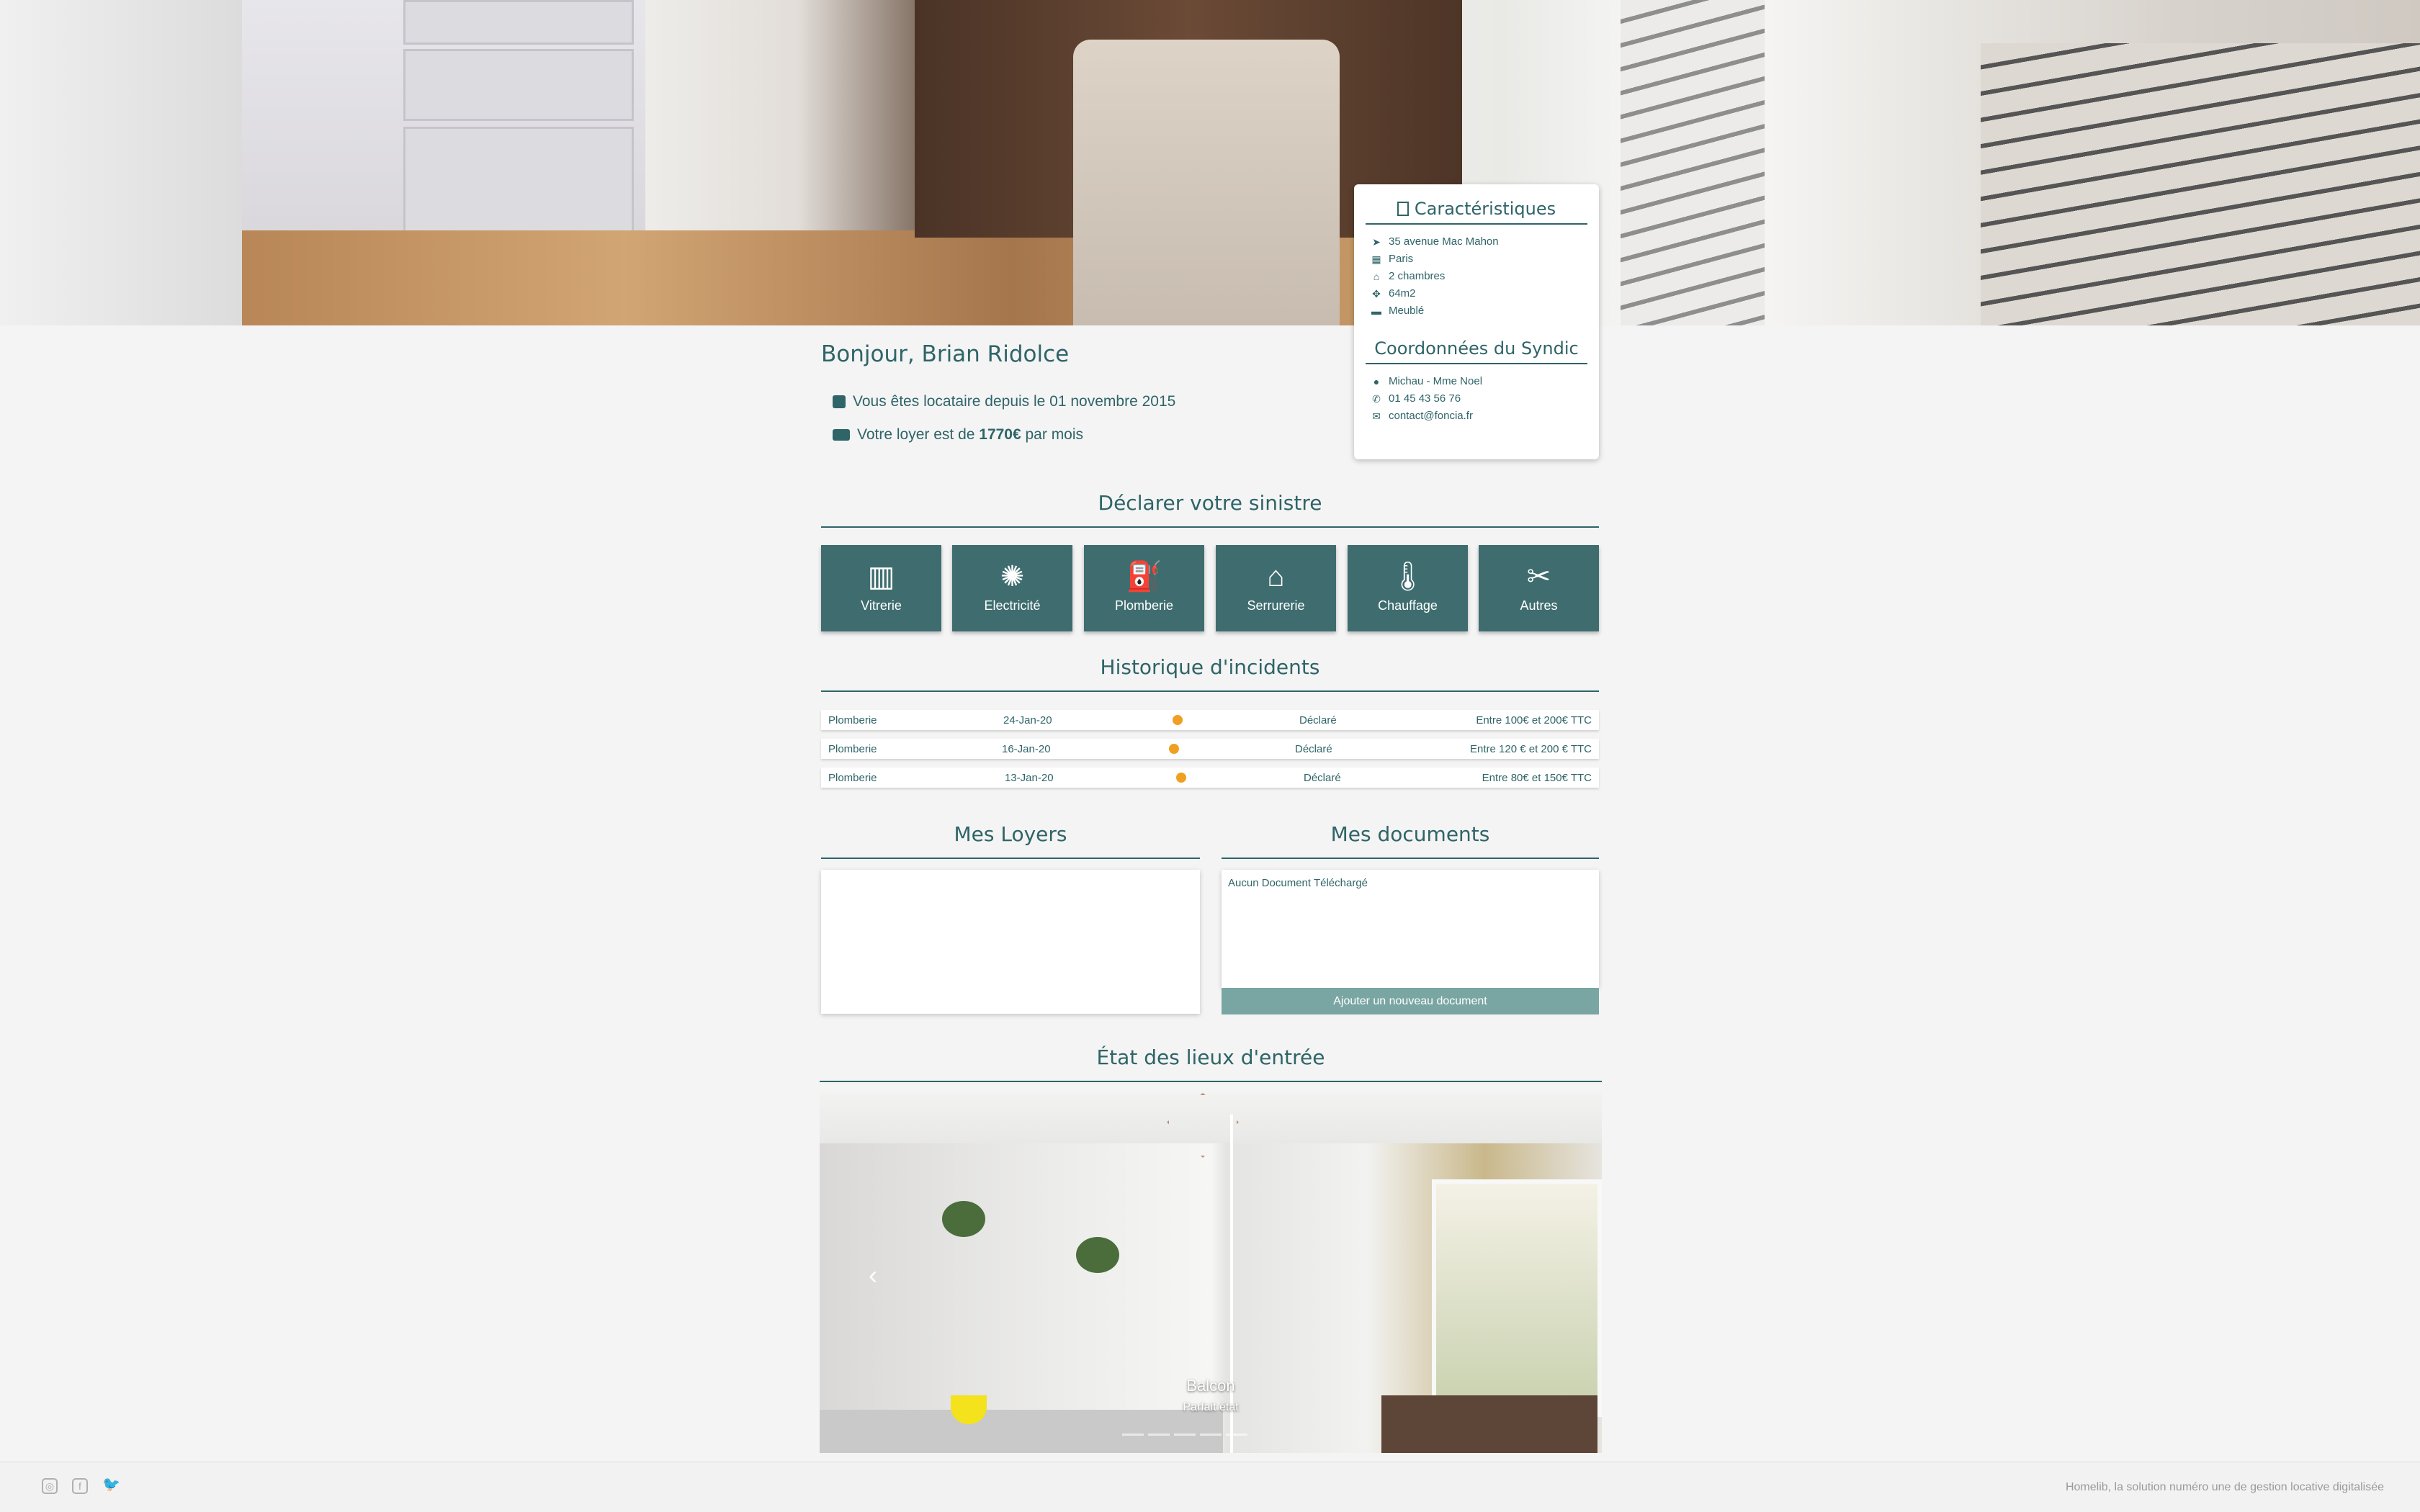 The image size is (2420, 1512). I want to click on phone-icon: ✆, so click(1376, 399).